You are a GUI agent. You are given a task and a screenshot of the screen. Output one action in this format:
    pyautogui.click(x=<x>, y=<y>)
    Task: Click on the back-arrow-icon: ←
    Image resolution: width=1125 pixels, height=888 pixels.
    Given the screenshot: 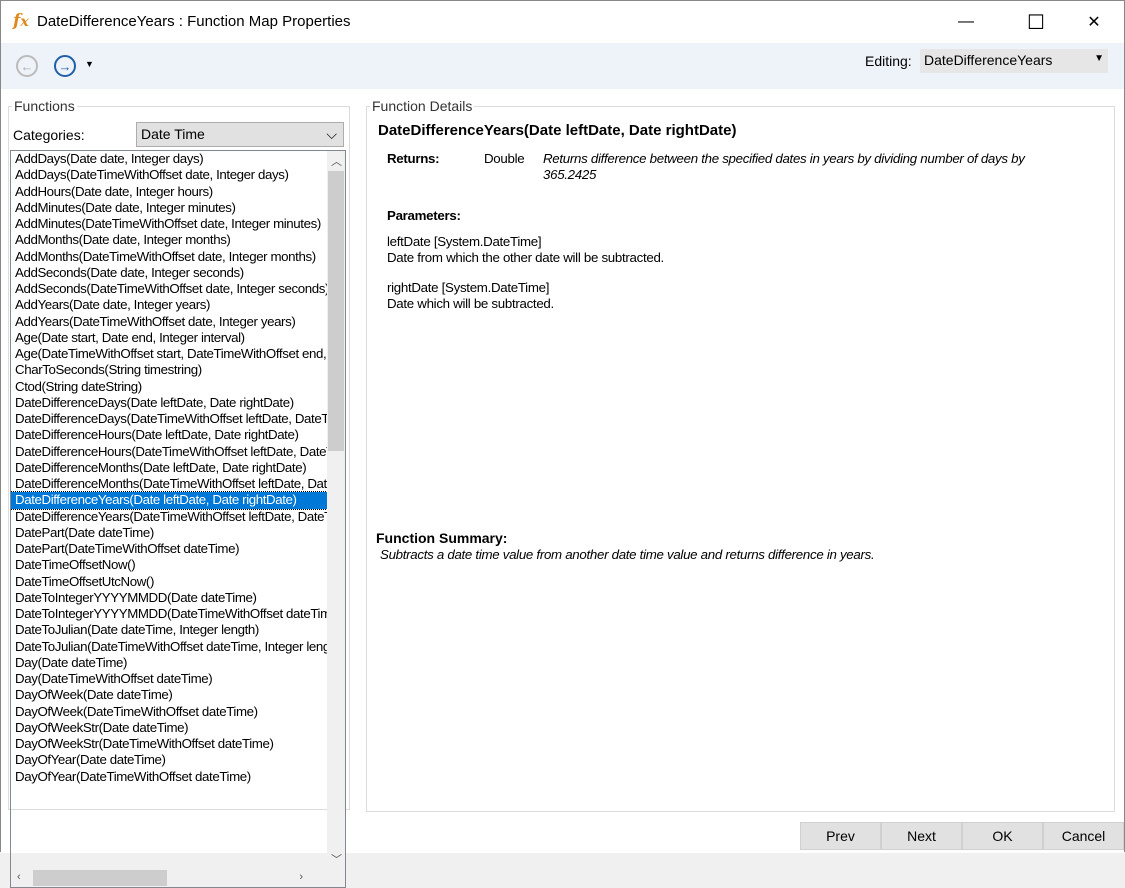 What is the action you would take?
    pyautogui.click(x=27, y=66)
    